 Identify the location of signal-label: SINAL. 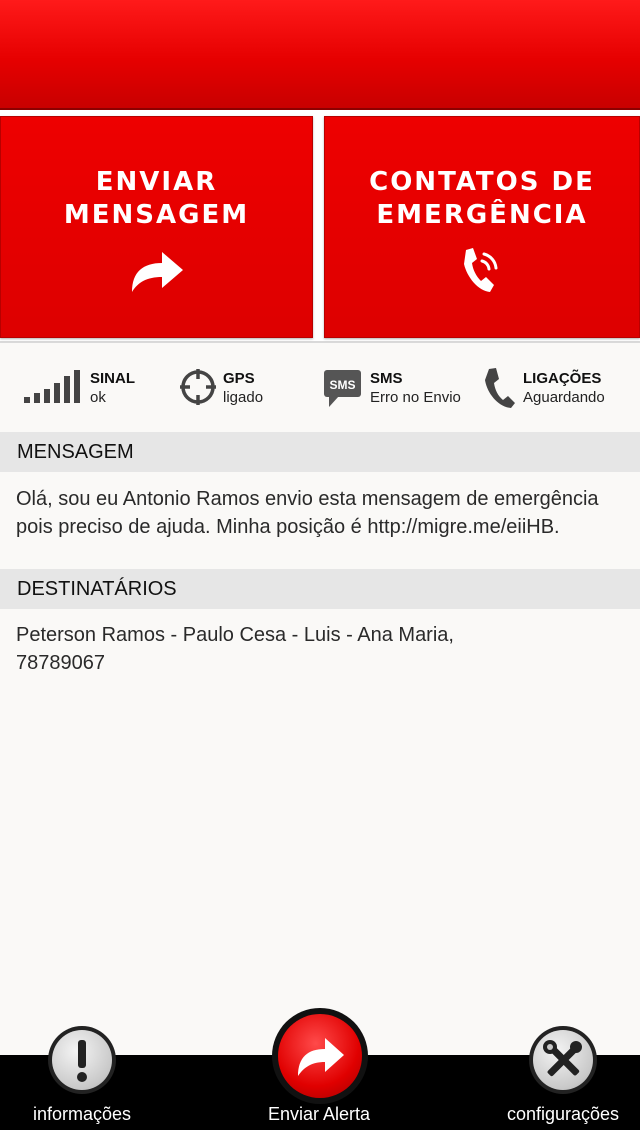
(112, 378).